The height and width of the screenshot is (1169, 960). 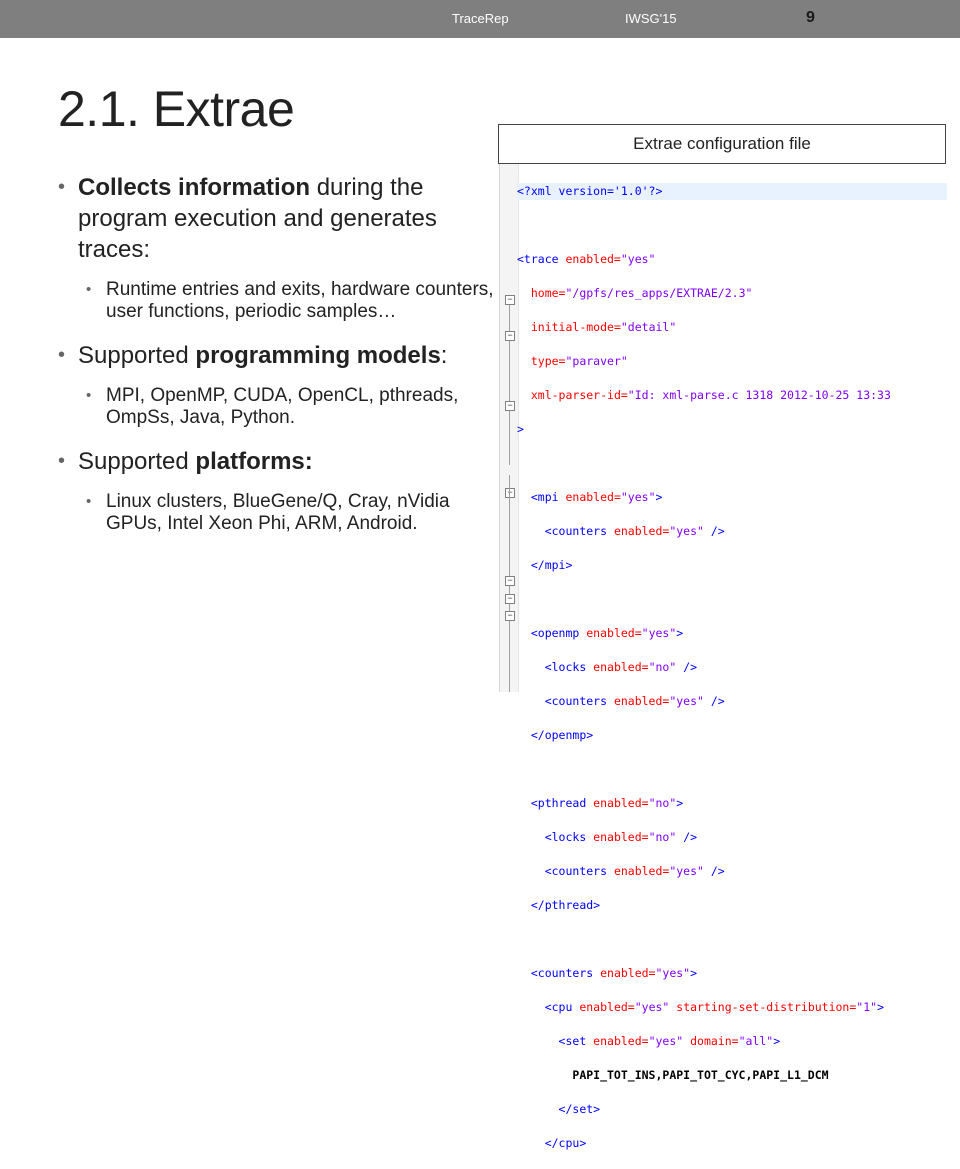 What do you see at coordinates (722, 144) in the screenshot?
I see `config-file-label: Extrae configuration file` at bounding box center [722, 144].